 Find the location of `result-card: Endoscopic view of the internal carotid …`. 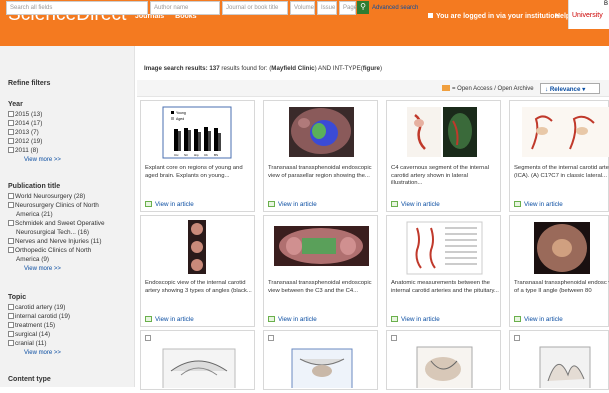

result-card: Endoscopic view of the internal carotid … is located at coordinates (197, 271).